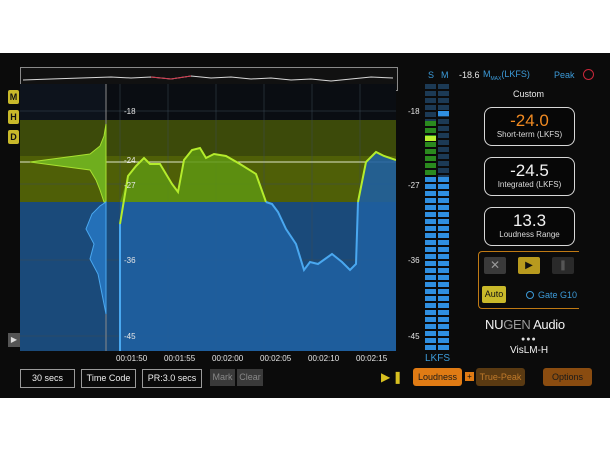 The width and height of the screenshot is (610, 450). Describe the element at coordinates (228, 358) in the screenshot. I see `time-tick: 00:02:00` at that location.